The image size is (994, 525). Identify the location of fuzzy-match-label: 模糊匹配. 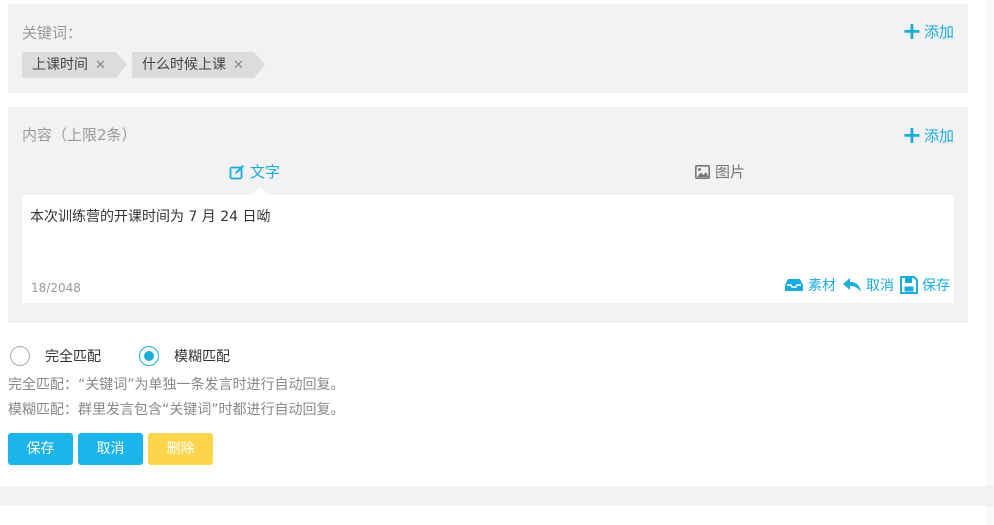
(202, 356).